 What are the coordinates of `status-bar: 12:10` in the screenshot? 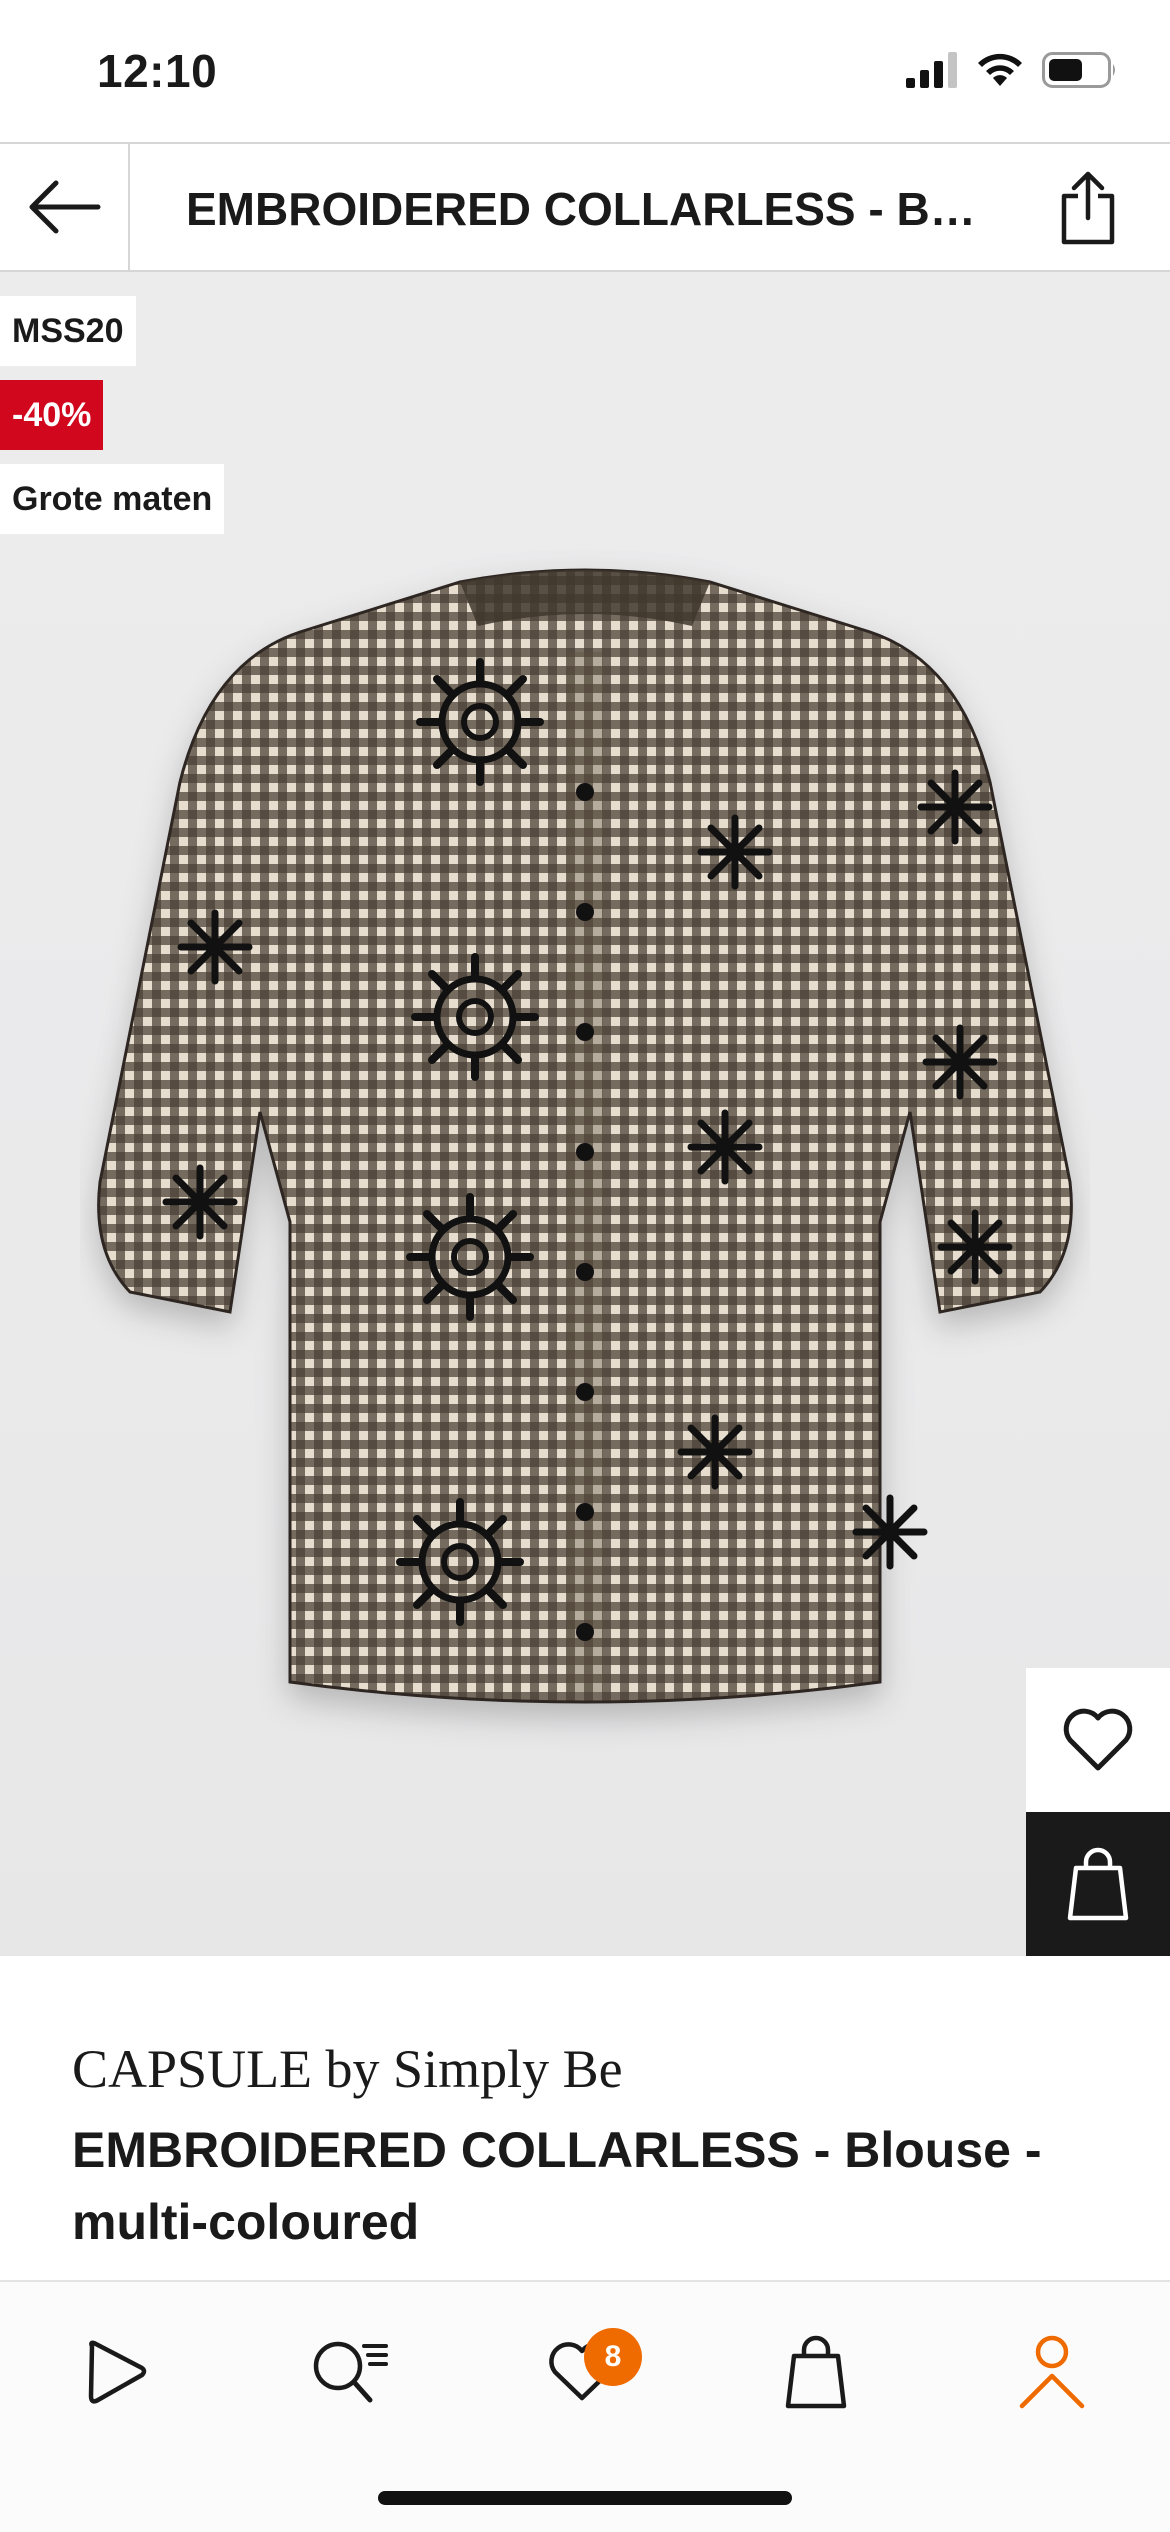 It's located at (585, 71).